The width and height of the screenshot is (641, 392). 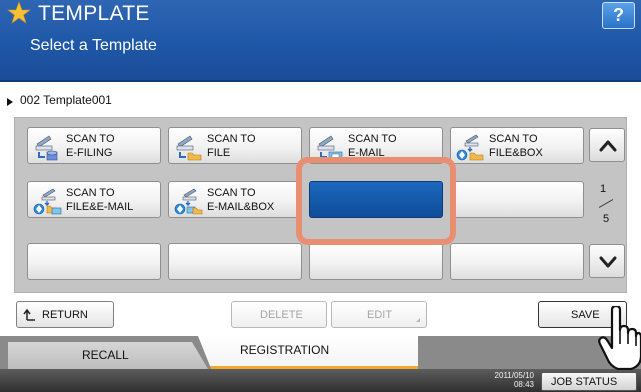 What do you see at coordinates (189, 148) in the screenshot?
I see `scan-file-icon` at bounding box center [189, 148].